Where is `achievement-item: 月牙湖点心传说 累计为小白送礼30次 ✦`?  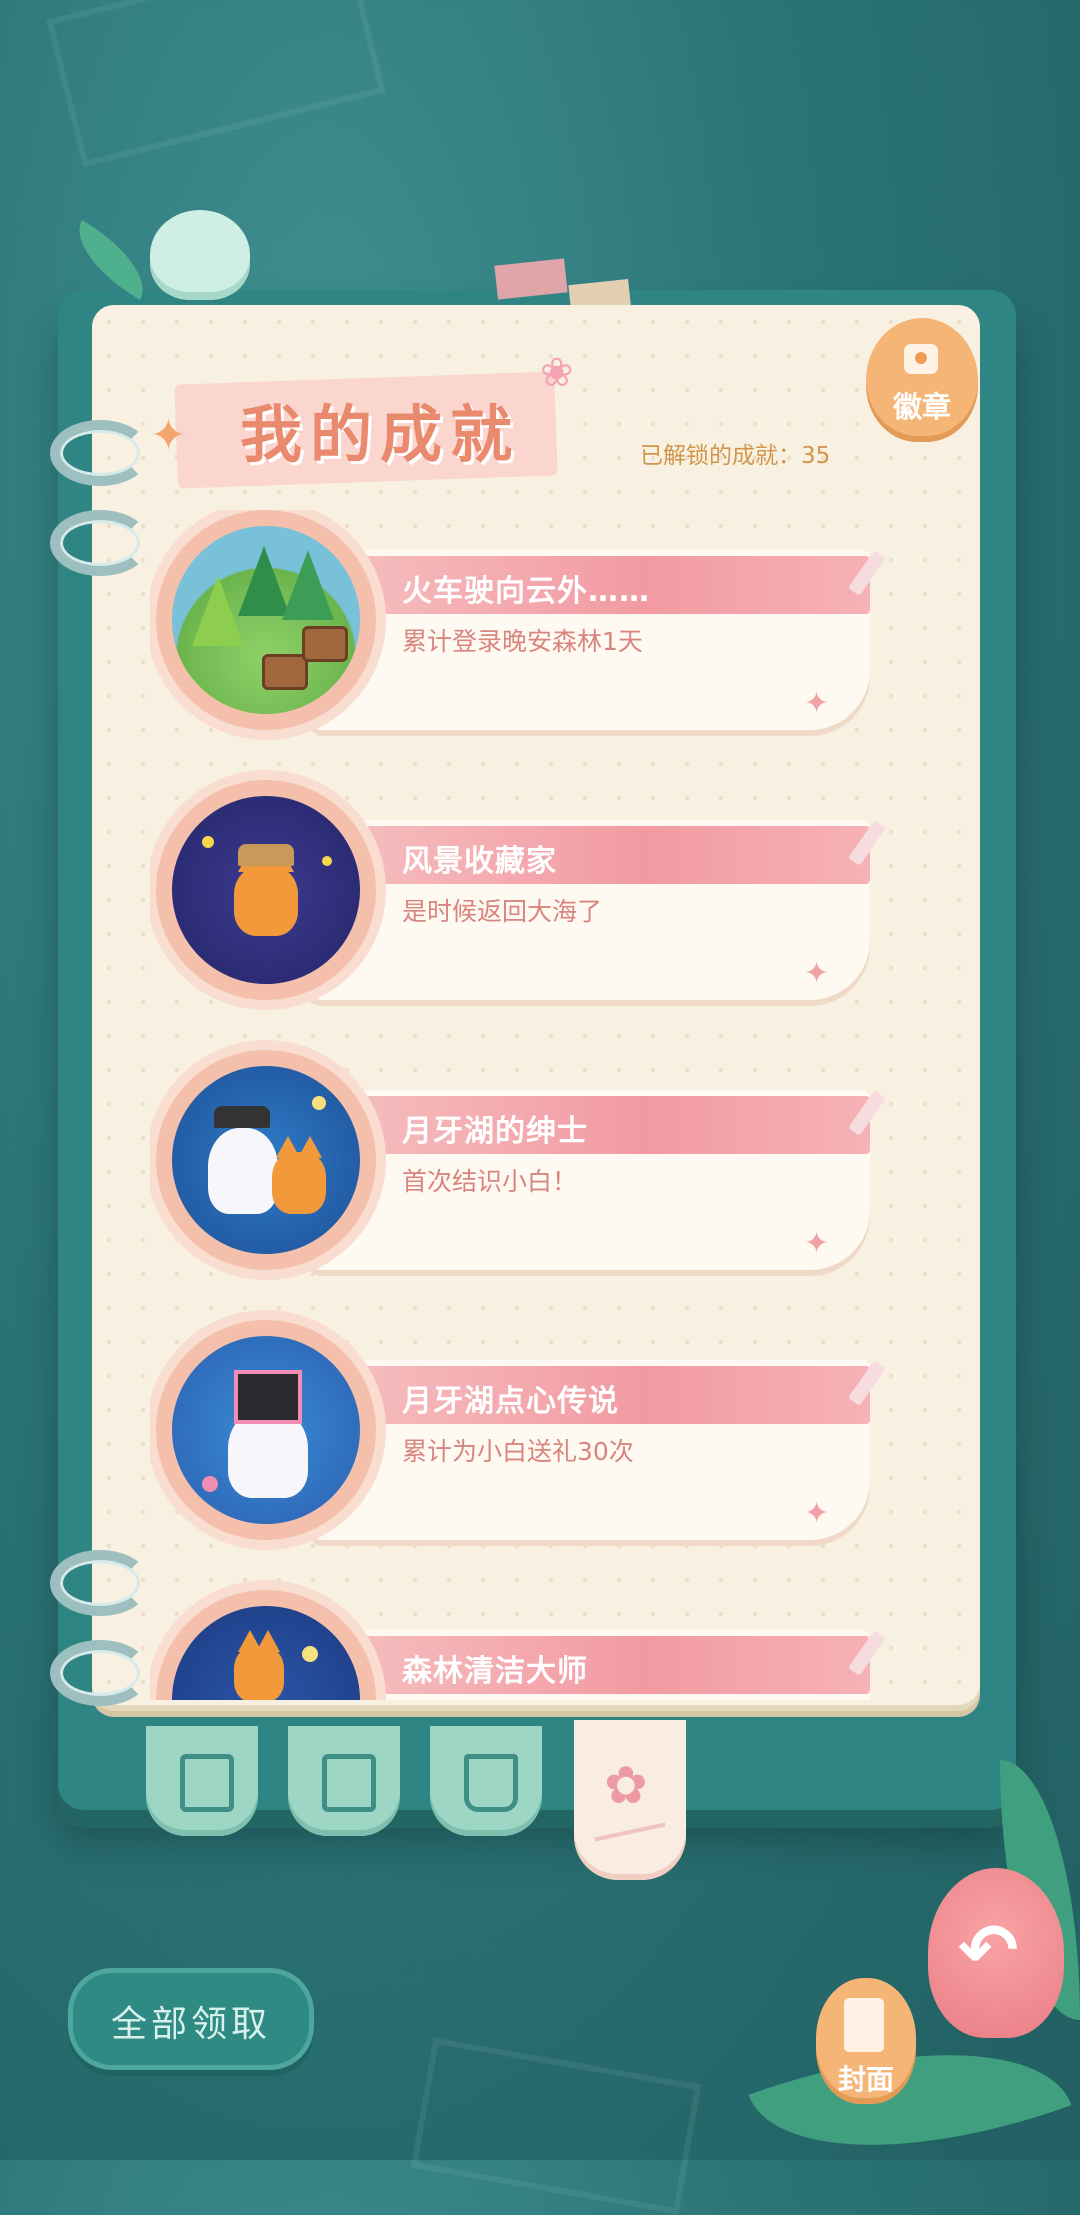 achievement-item: 月牙湖点心传说 累计为小白送礼30次 ✦ is located at coordinates (530, 1445).